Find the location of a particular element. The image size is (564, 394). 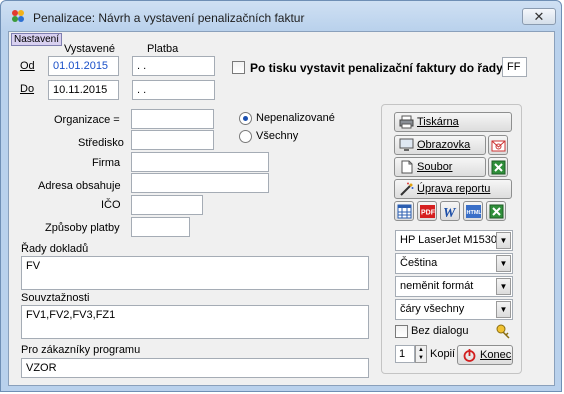

to-label: Do is located at coordinates (27, 89).